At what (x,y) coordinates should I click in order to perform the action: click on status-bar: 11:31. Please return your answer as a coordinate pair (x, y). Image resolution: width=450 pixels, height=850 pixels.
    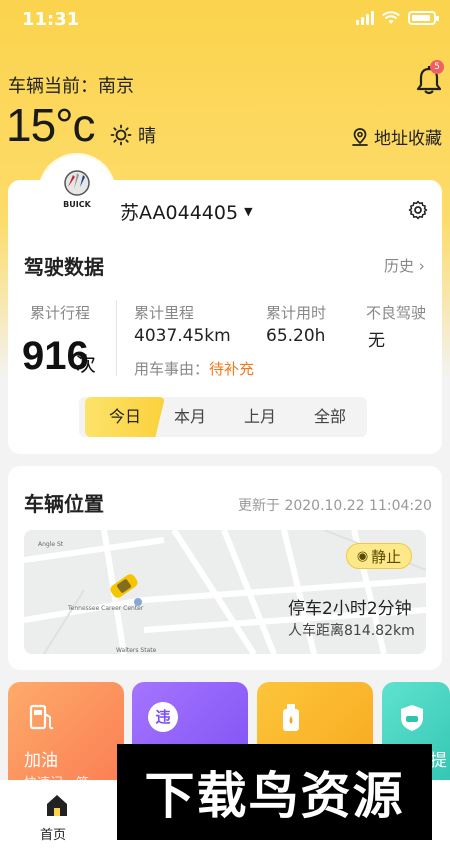
    Looking at the image, I should click on (225, 20).